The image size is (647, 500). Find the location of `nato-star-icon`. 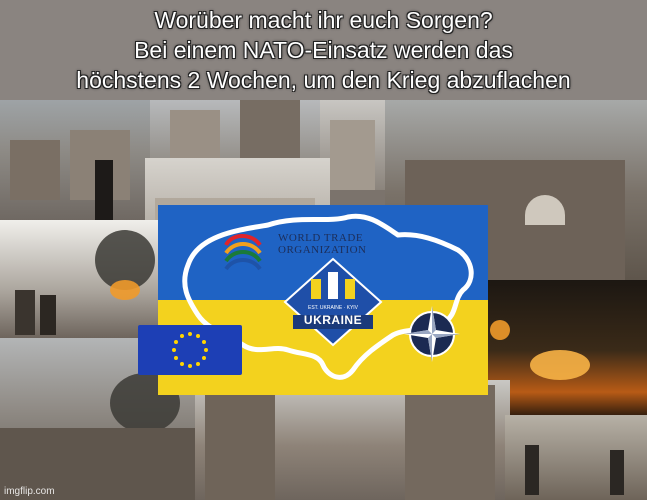

nato-star-icon is located at coordinates (432, 334).